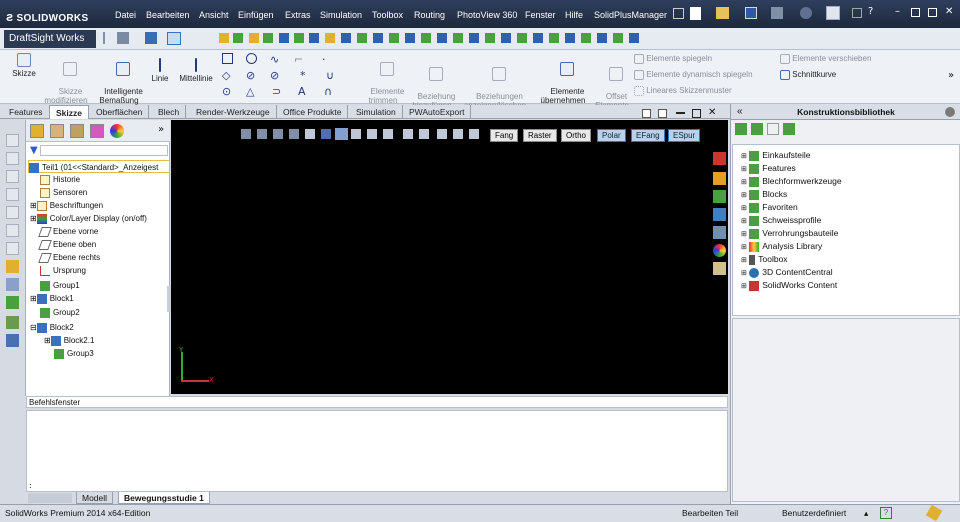 The width and height of the screenshot is (960, 522). Describe the element at coordinates (522, 38) in the screenshot. I see `sketch-tool-20-icon` at that location.